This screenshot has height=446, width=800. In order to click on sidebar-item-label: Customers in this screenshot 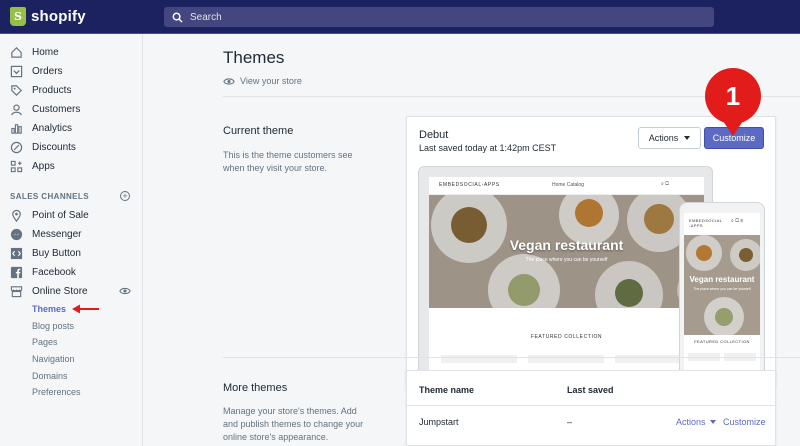, I will do `click(56, 109)`.